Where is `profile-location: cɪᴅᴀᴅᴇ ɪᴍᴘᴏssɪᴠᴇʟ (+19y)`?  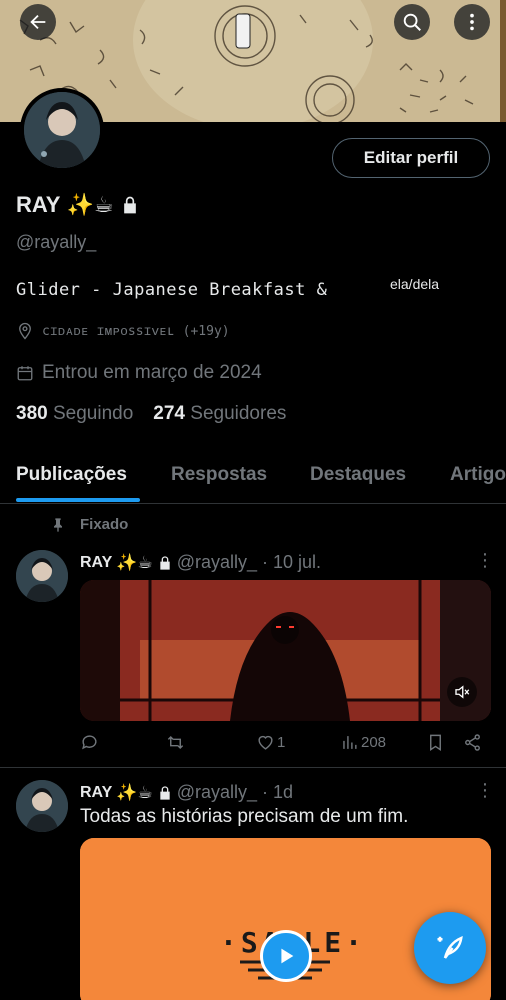 profile-location: cɪᴅᴀᴅᴇ ɪᴍᴘᴏssɪᴠᴇʟ (+19y) is located at coordinates (123, 331).